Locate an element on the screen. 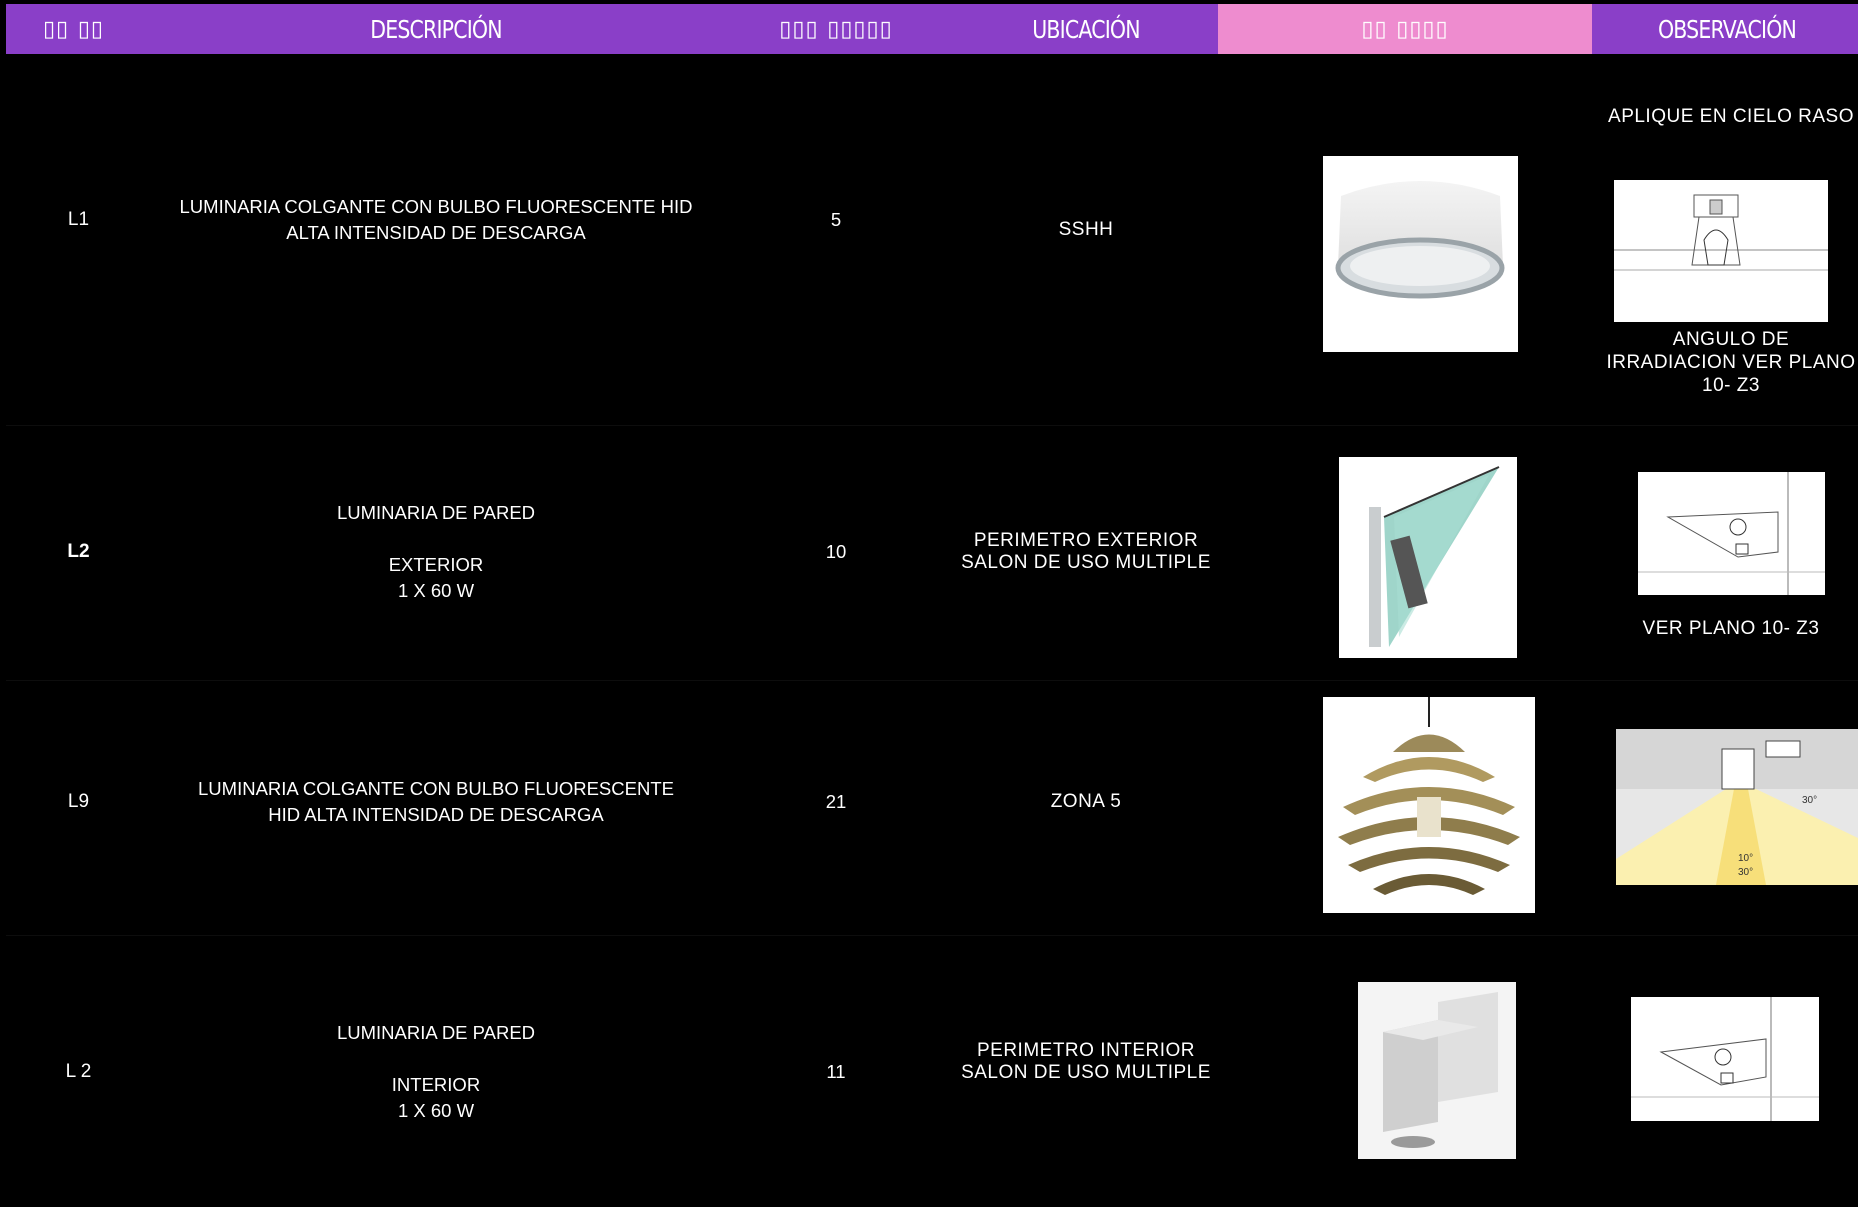 The image size is (1858, 1207). header-quantity: ▯▯▯ ▯▯▯▯▯ is located at coordinates (836, 29).